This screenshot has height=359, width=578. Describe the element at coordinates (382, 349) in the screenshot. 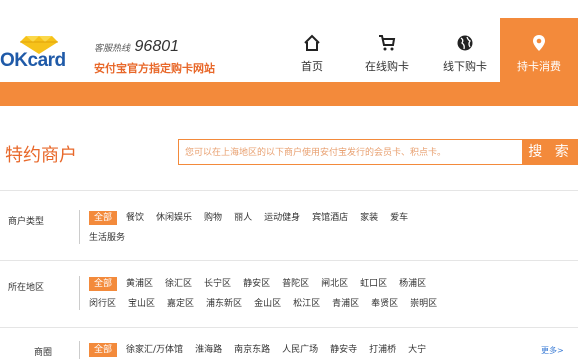

I see `district-tag: 打浦桥` at that location.